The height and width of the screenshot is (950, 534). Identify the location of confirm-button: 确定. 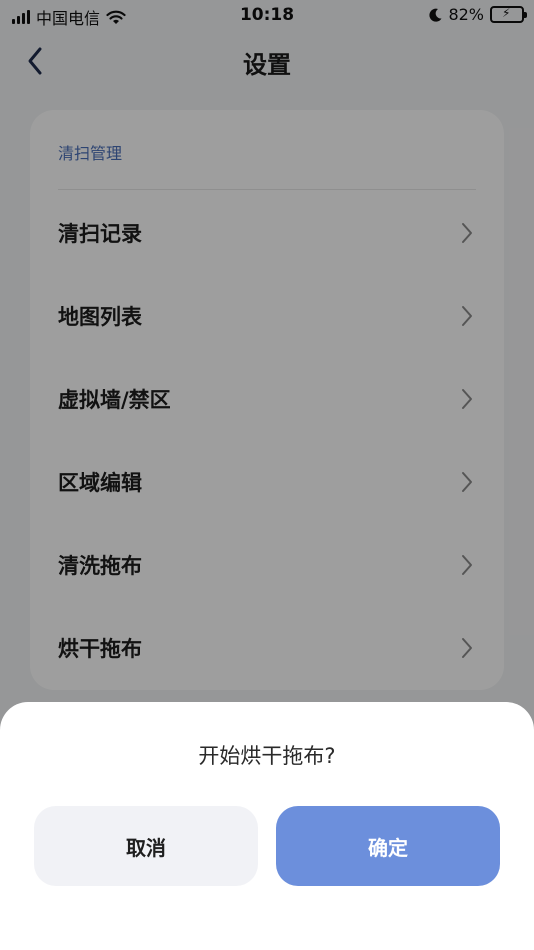
(388, 846).